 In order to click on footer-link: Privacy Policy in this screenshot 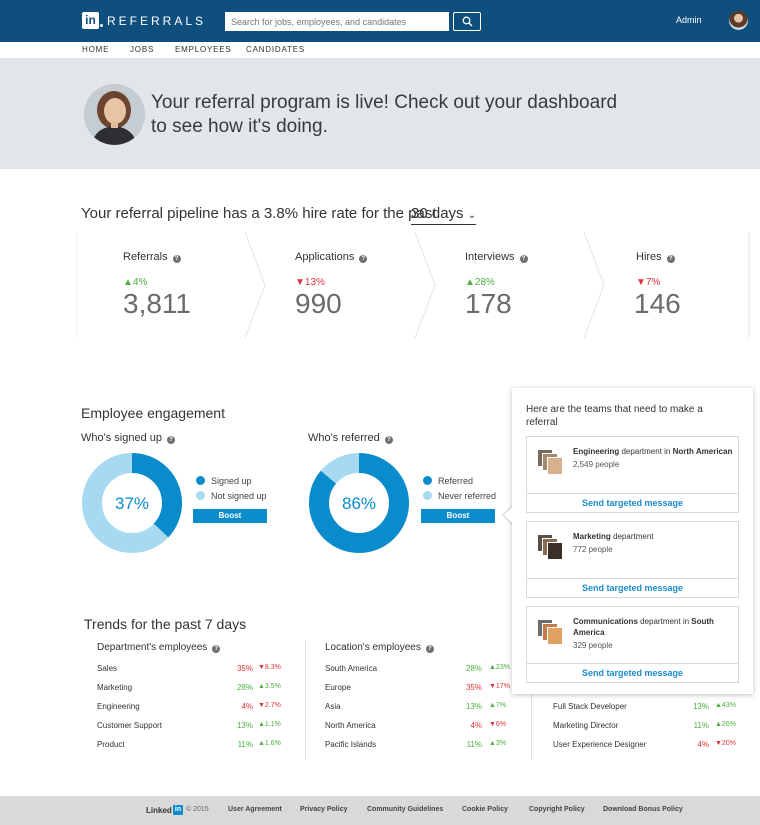, I will do `click(323, 809)`.